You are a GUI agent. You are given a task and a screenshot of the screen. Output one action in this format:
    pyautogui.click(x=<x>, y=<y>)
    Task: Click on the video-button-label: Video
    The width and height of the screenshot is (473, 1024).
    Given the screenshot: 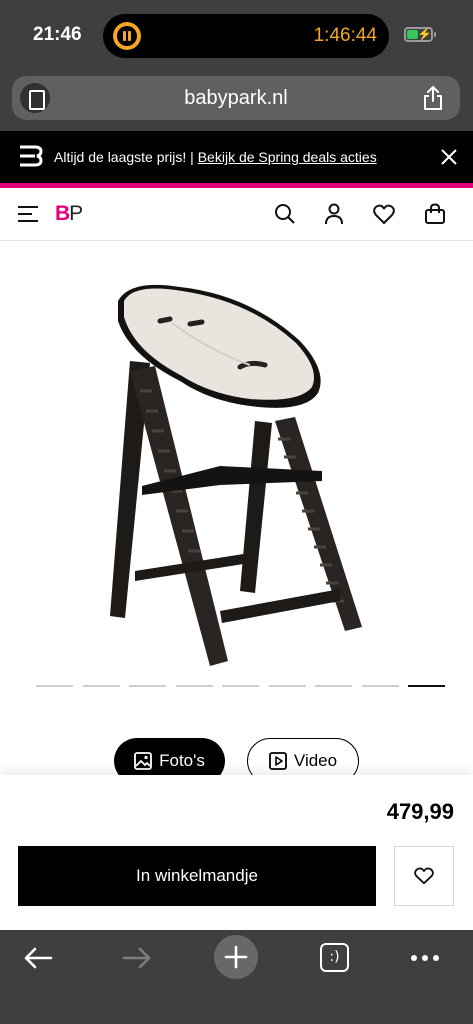 What is the action you would take?
    pyautogui.click(x=315, y=760)
    